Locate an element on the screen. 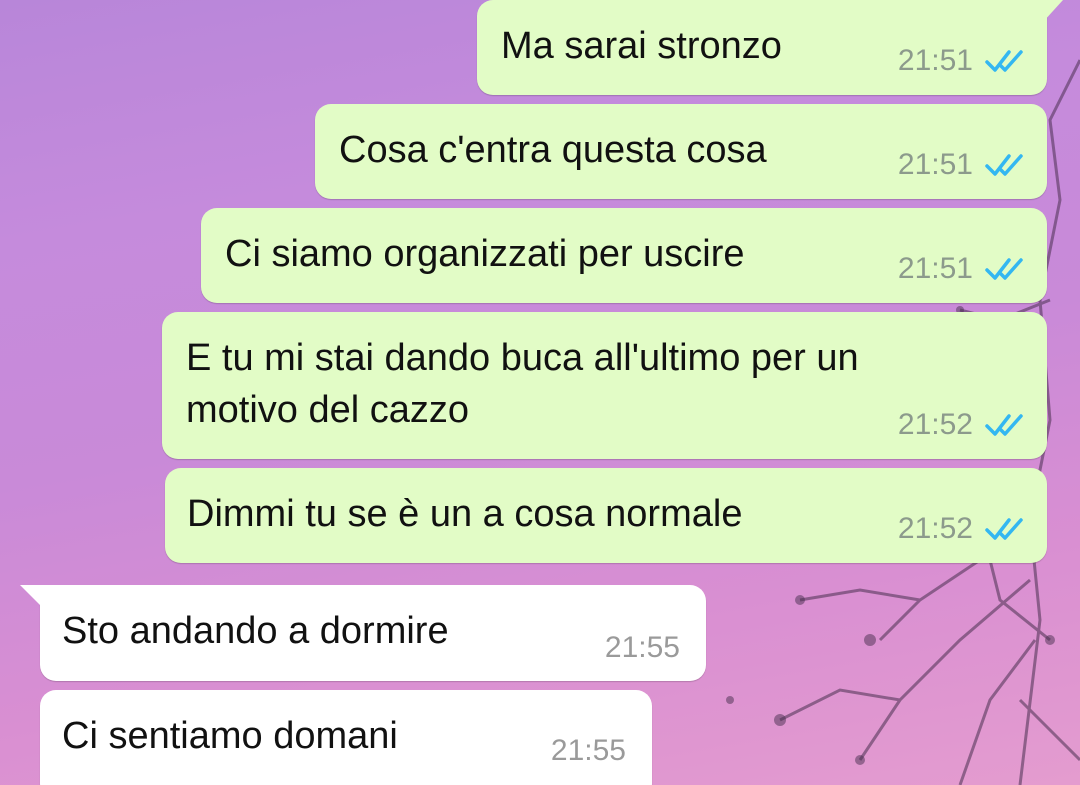 This screenshot has height=785, width=1080. outgoing-message: Ci siamo organizzati per uscire 21:51 is located at coordinates (624, 255).